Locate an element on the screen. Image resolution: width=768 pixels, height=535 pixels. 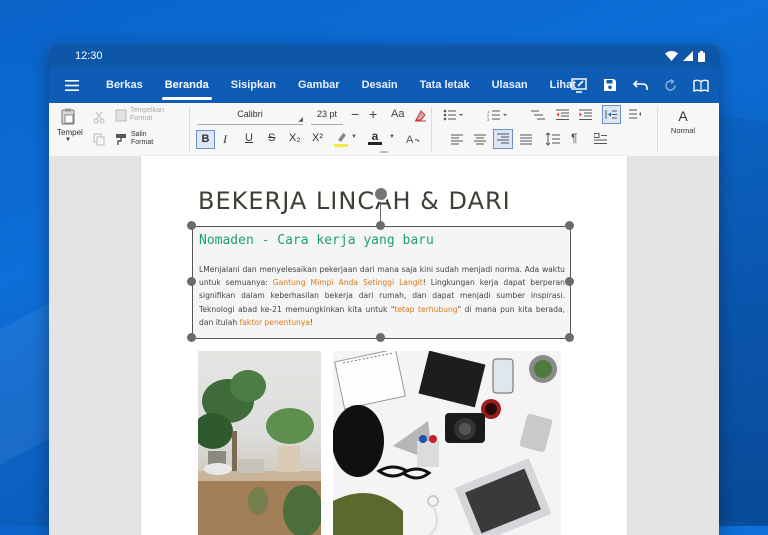
strikethrough-button: S is located at coordinates (271, 138).